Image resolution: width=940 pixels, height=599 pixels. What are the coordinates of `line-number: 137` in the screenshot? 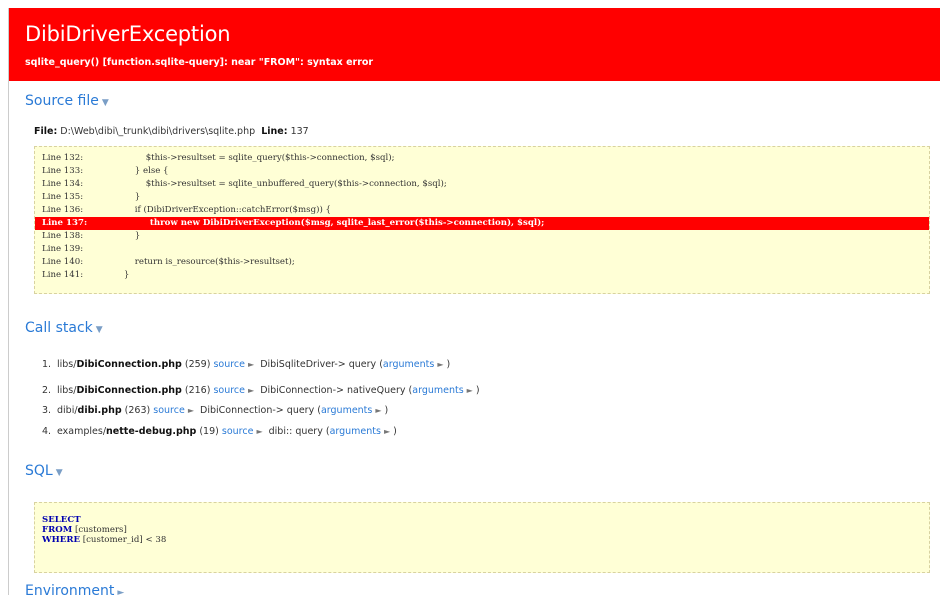 It's located at (299, 131).